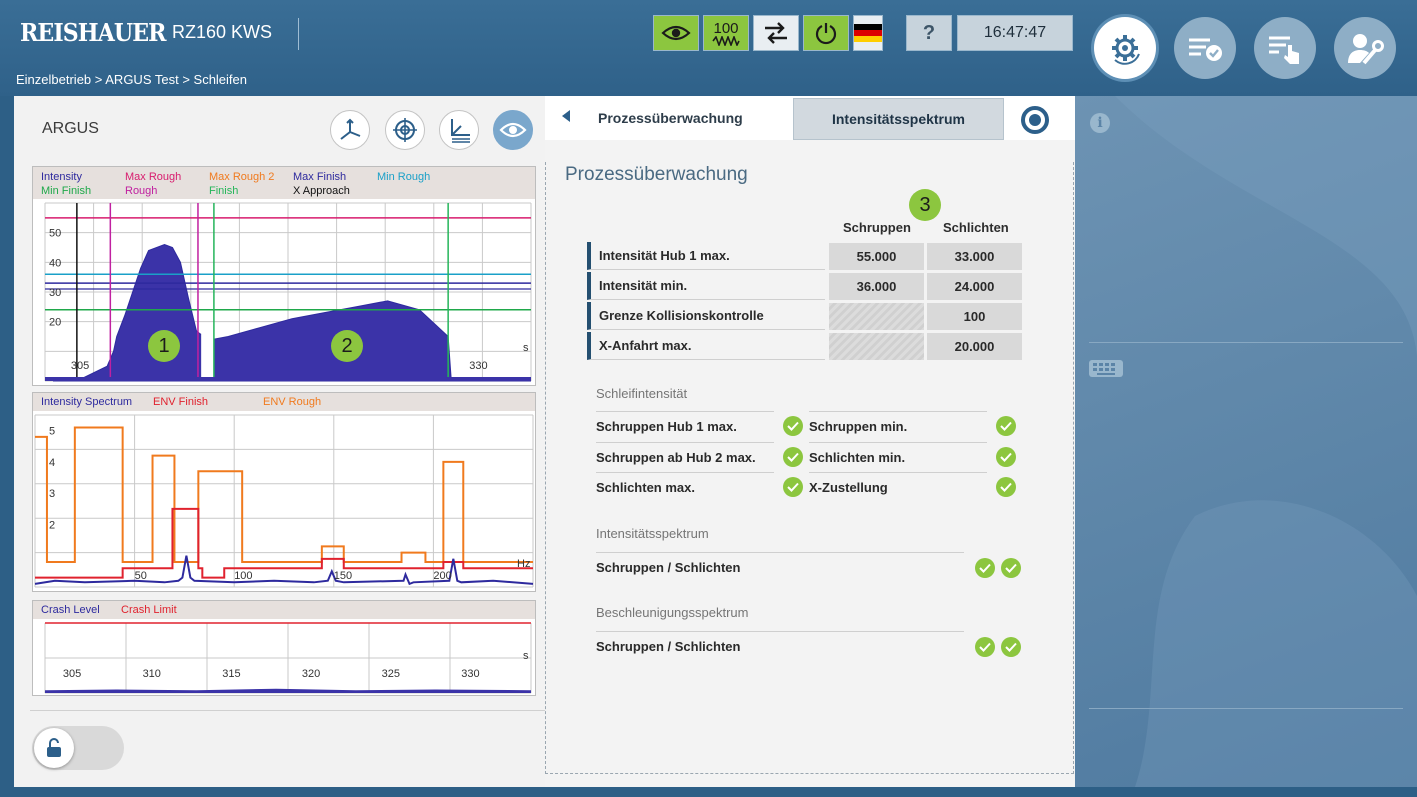 The width and height of the screenshot is (1417, 797). I want to click on intensity-plot: 50 40 30 20 305 330 s, so click(288, 292).